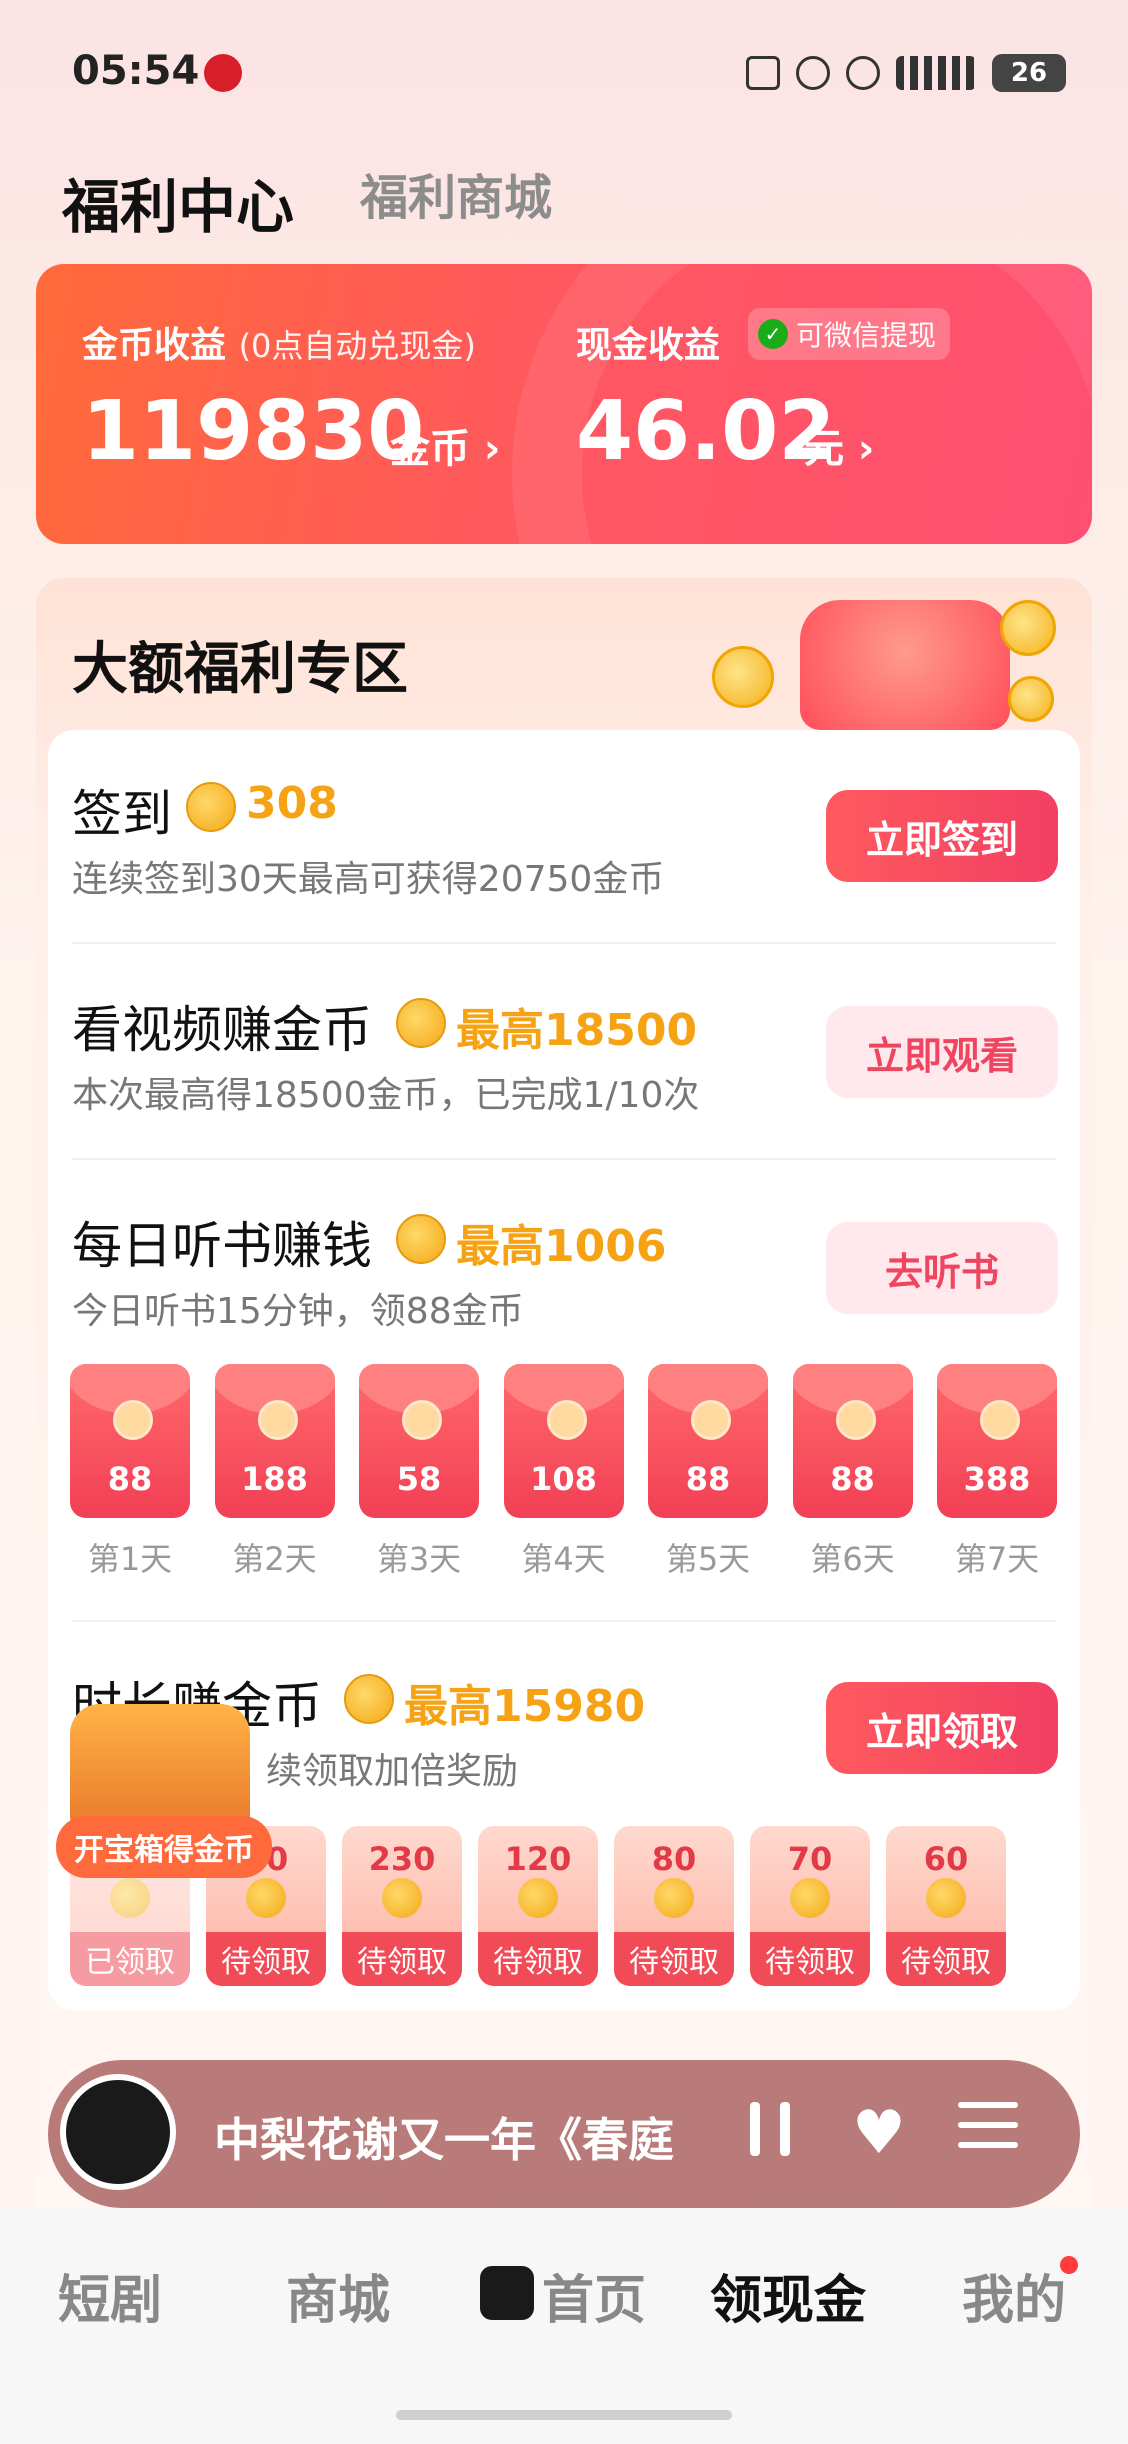 Image resolution: width=1128 pixels, height=2444 pixels. What do you see at coordinates (118, 2132) in the screenshot?
I see `book-cover-thumbnail` at bounding box center [118, 2132].